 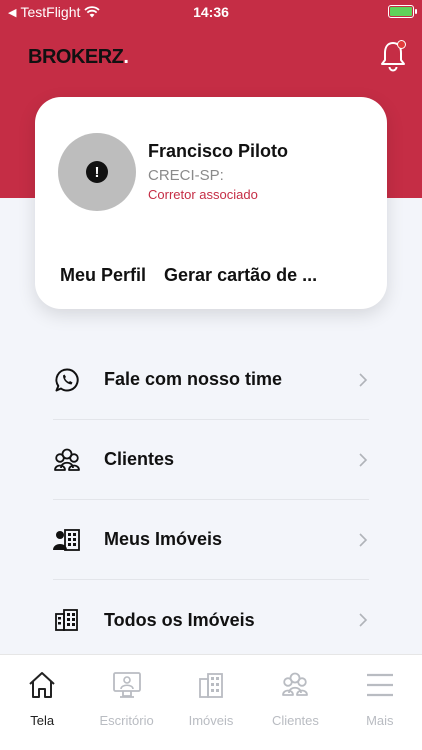 I want to click on tab-label: Escritório, so click(x=126, y=720).